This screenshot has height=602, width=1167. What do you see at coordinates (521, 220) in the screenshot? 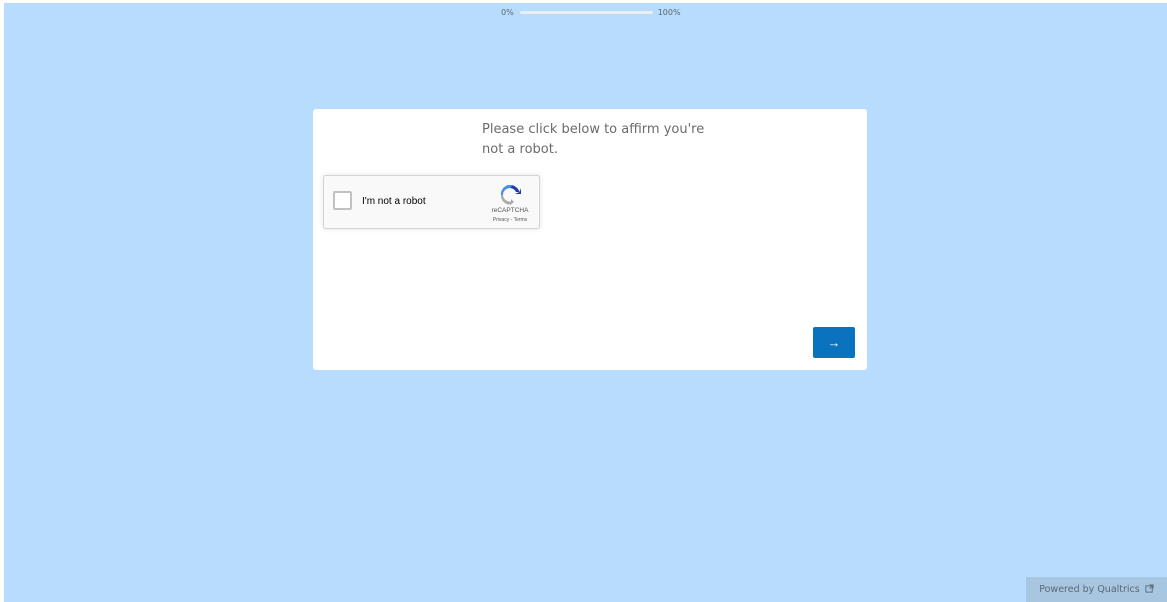
I see `recaptcha-terms-link: Terms` at bounding box center [521, 220].